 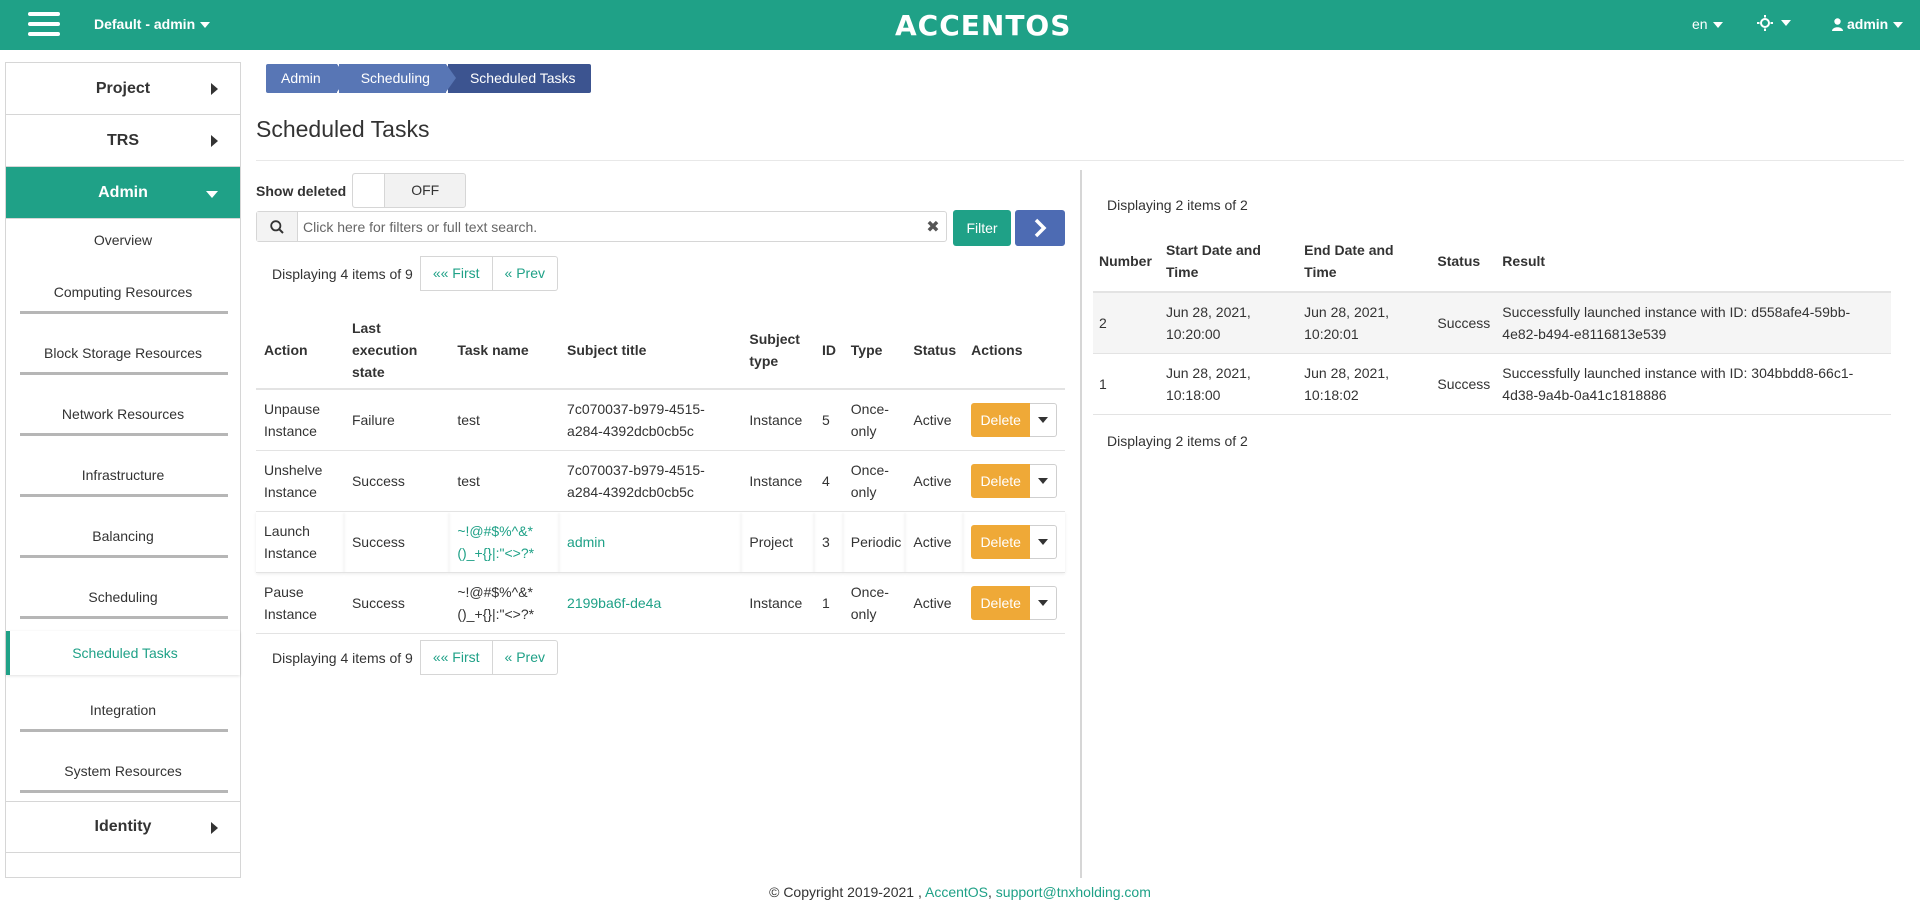 What do you see at coordinates (145, 24) in the screenshot?
I see `project-switcher-label: Default - admin` at bounding box center [145, 24].